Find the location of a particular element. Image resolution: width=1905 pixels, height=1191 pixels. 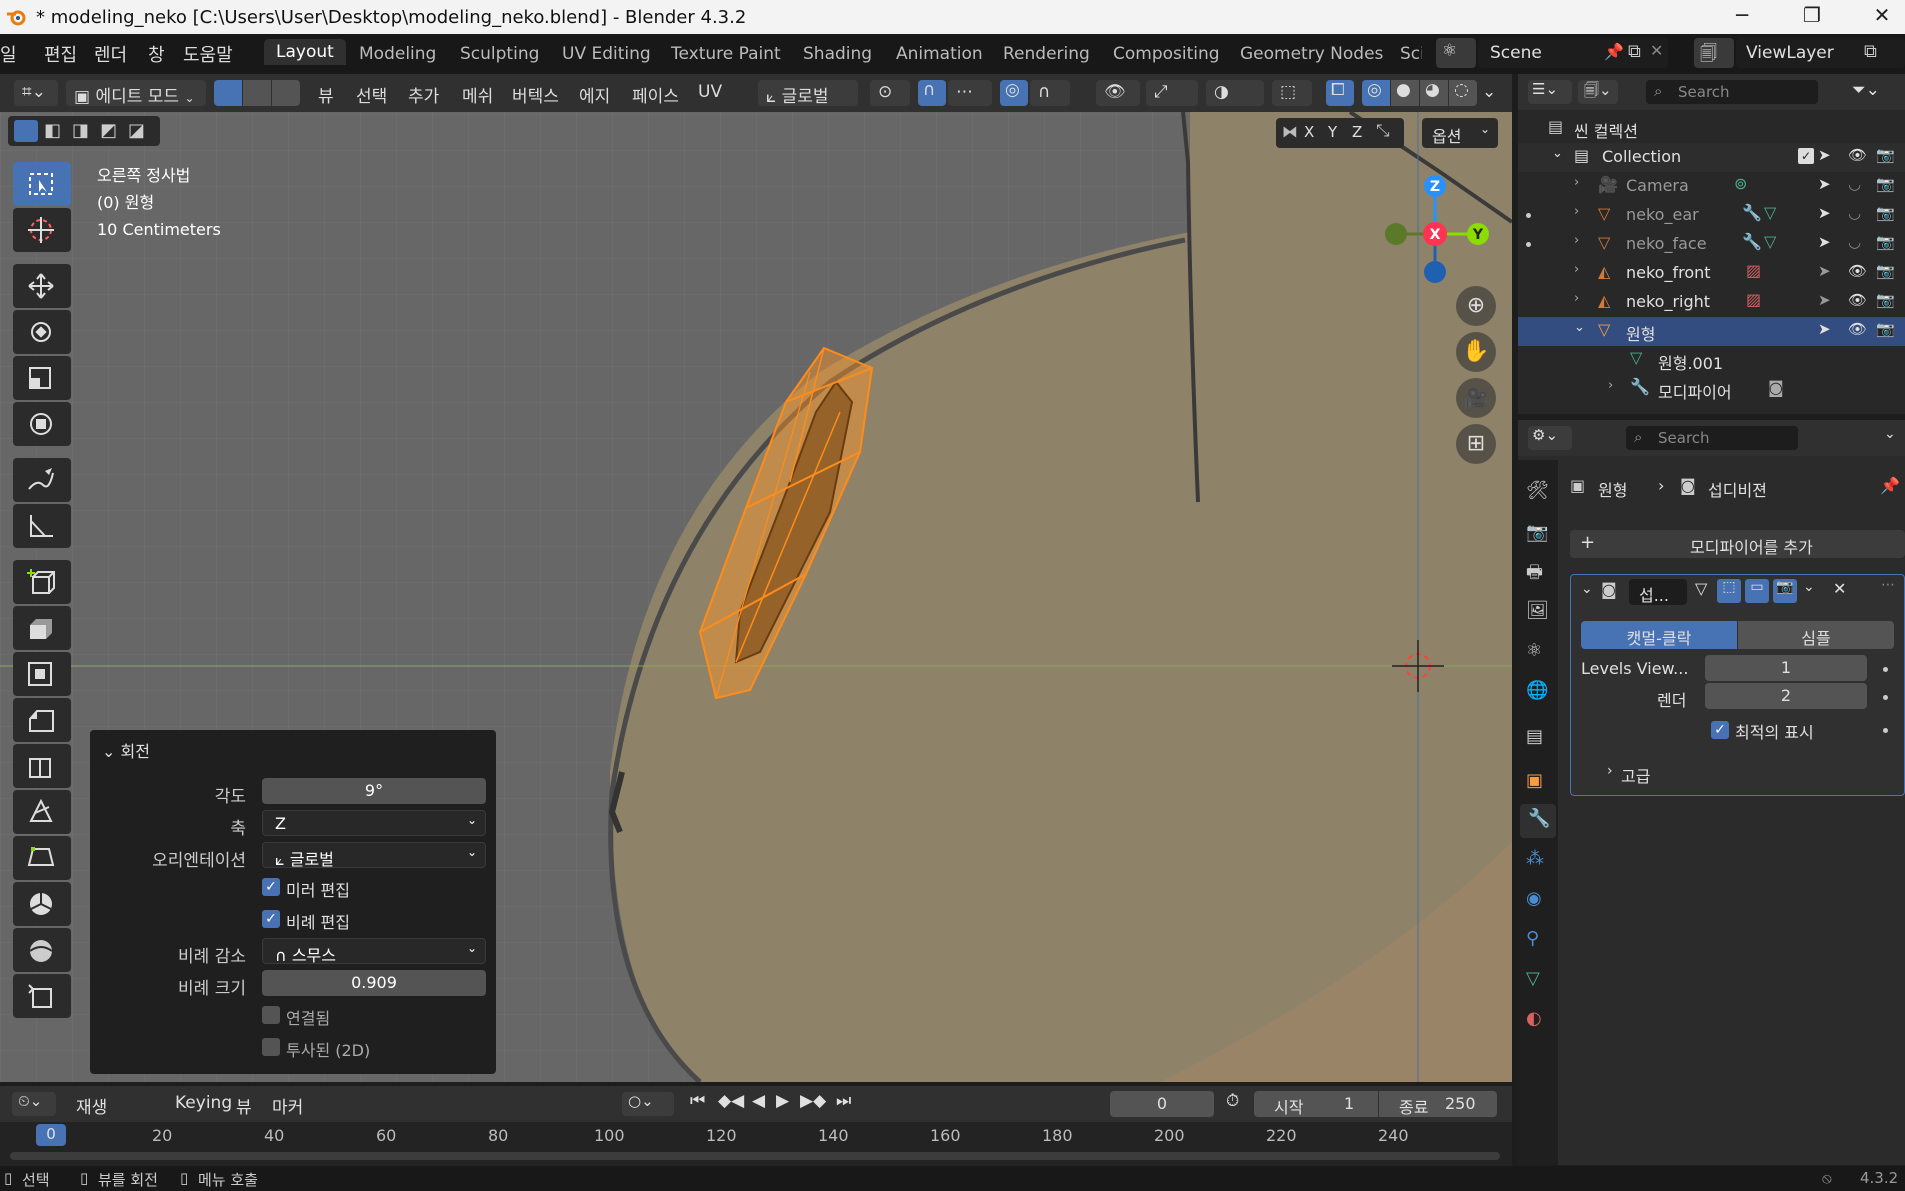

gizmo-button: ⤢ is located at coordinates (1172, 93).